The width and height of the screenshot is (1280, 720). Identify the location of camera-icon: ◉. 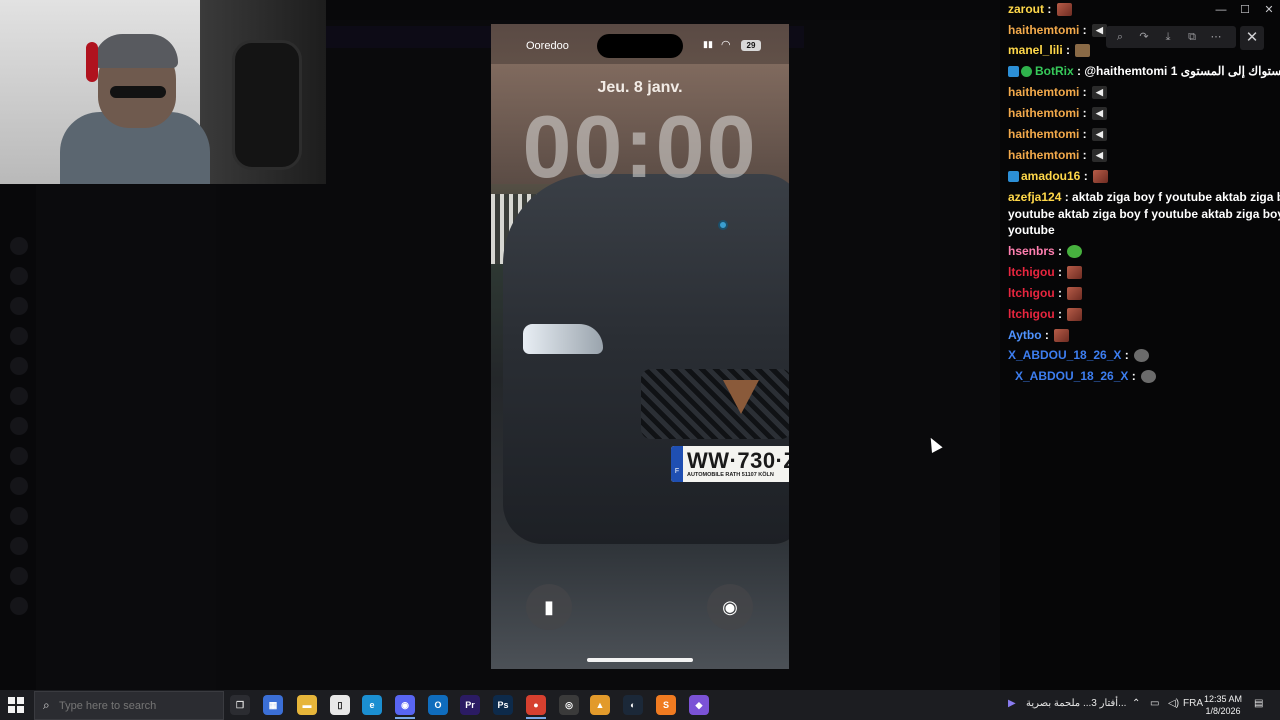
(730, 607).